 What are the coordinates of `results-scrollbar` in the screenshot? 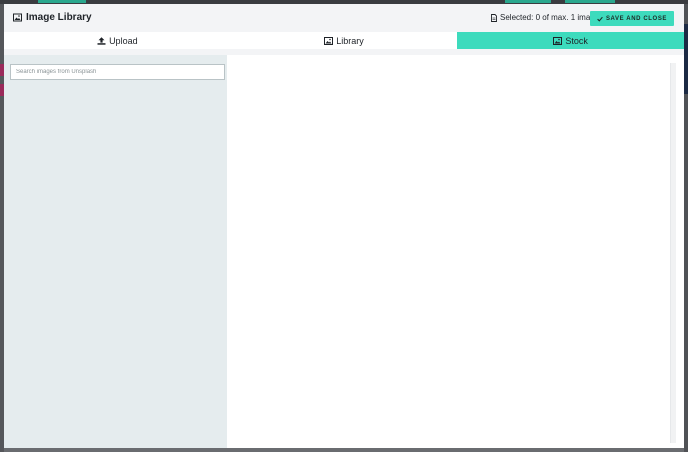 It's located at (673, 253).